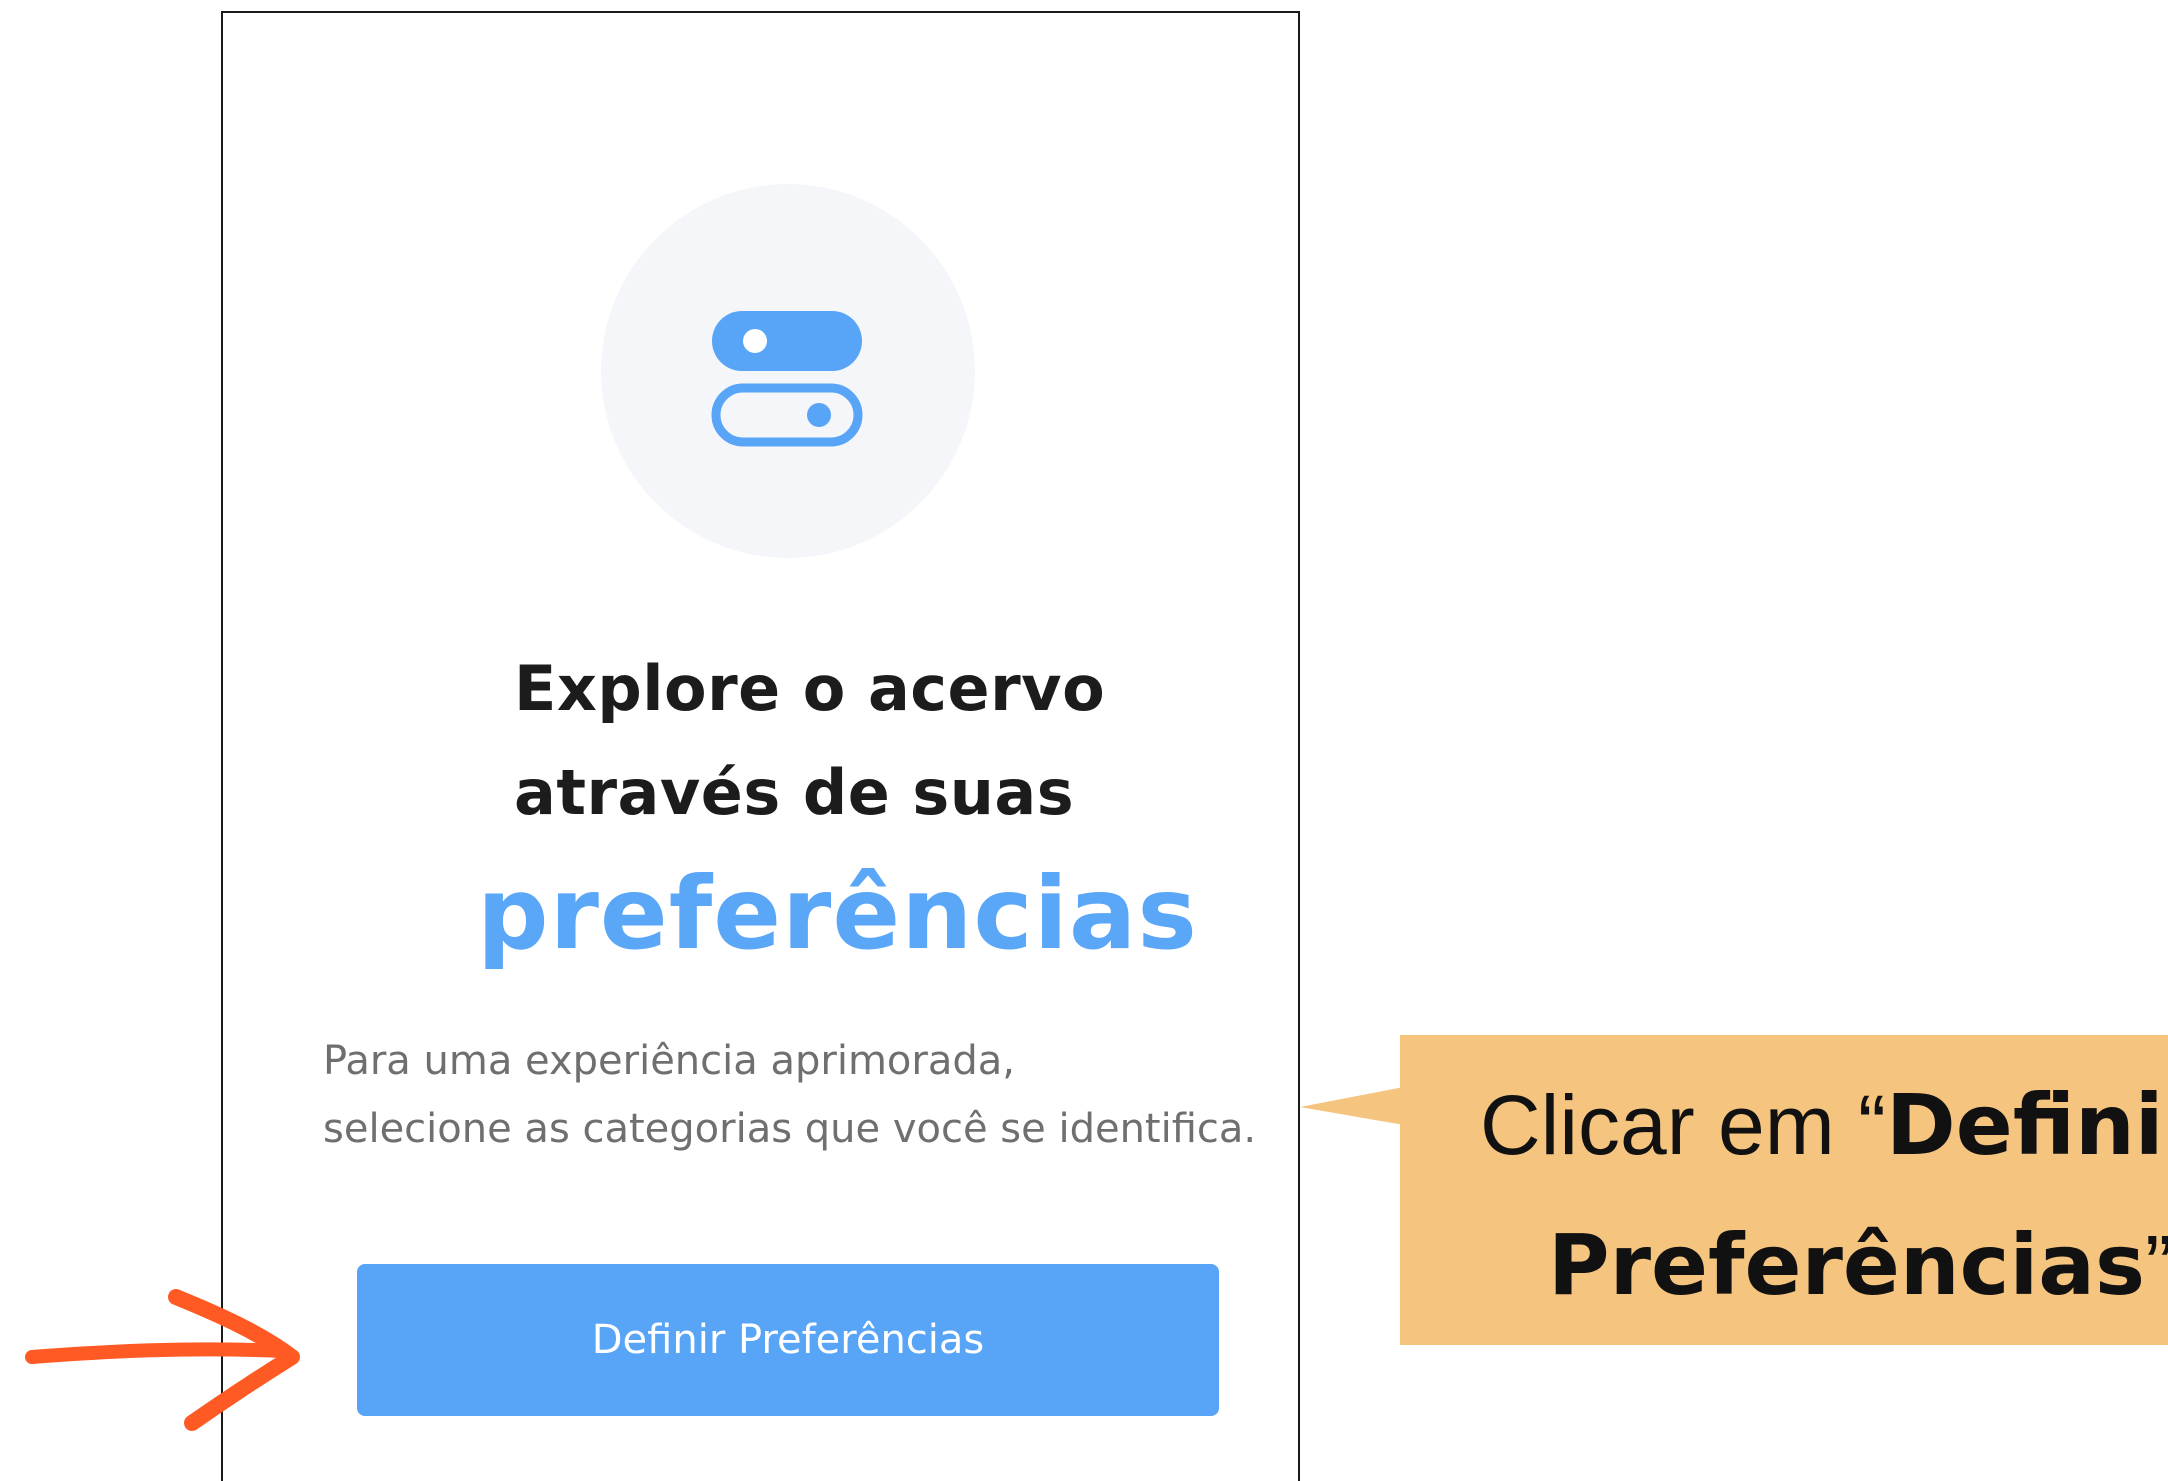 The height and width of the screenshot is (1481, 2168). I want to click on callout-line-1: Clicar em “Definir, so click(1784, 1125).